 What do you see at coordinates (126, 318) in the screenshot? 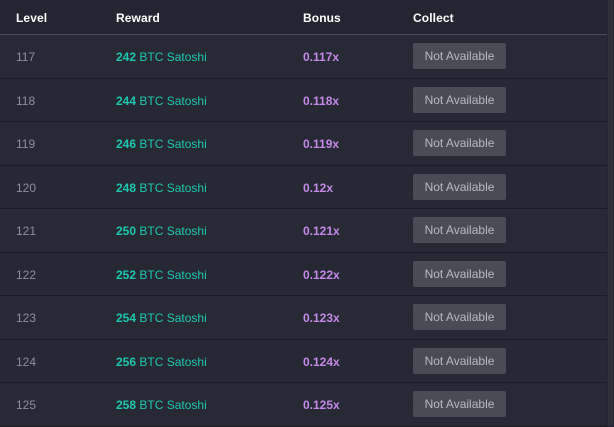
I see `reward-amount: 254` at bounding box center [126, 318].